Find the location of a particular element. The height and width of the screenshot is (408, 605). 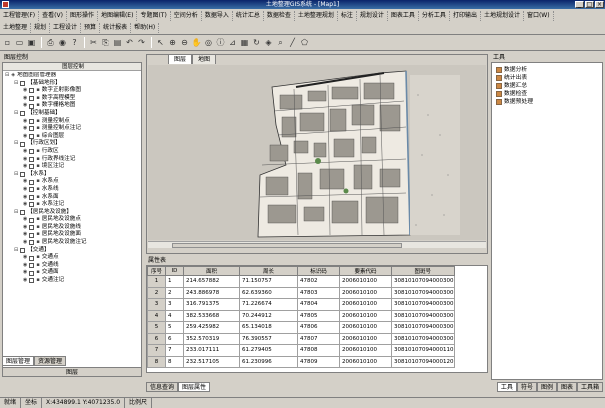

column-header: ID is located at coordinates (174, 271).